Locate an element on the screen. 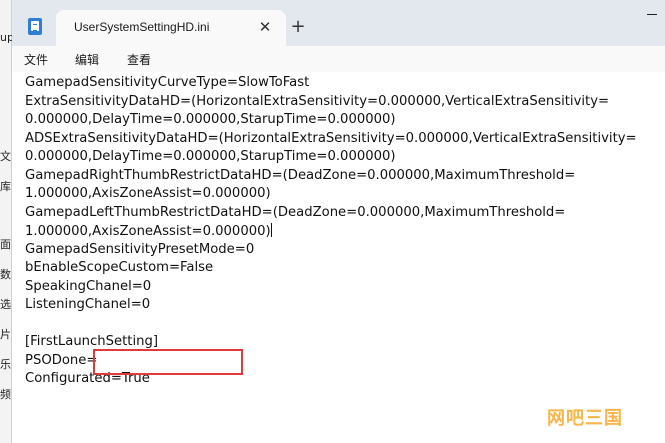  background-fragment: 乐 is located at coordinates (5, 364).